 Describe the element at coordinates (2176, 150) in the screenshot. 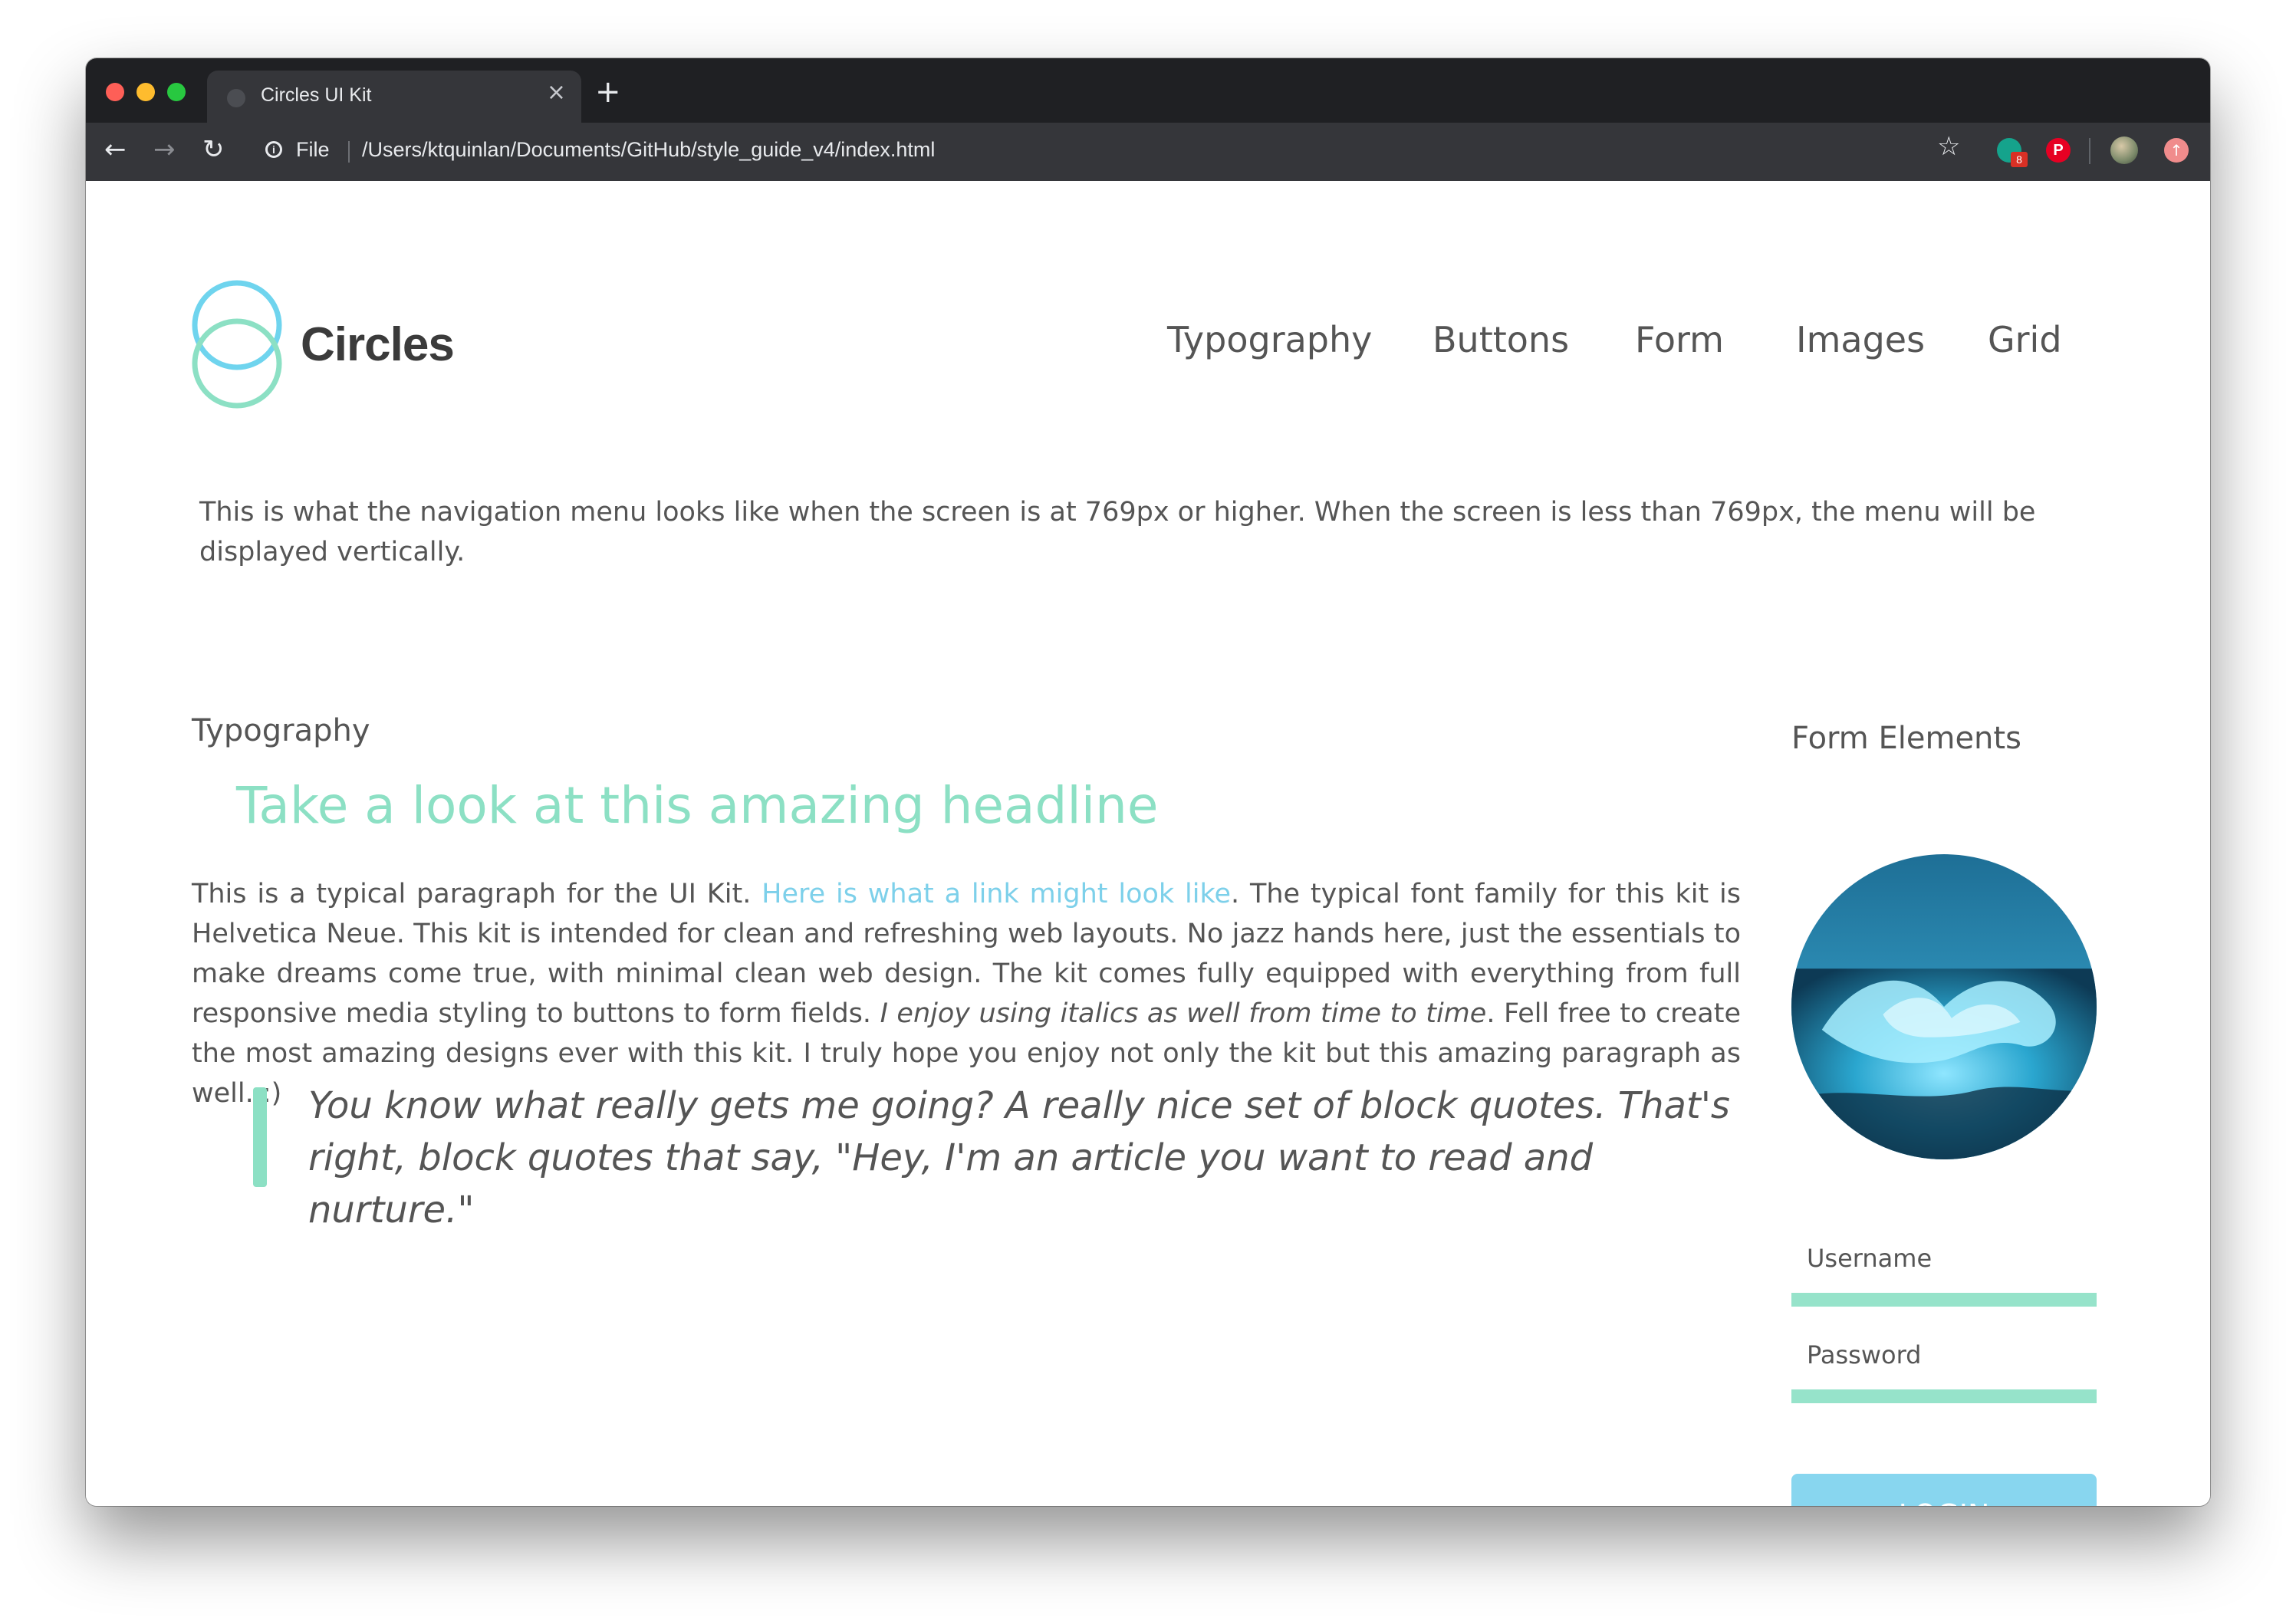

I see `upload-extension-icon: ↑` at that location.